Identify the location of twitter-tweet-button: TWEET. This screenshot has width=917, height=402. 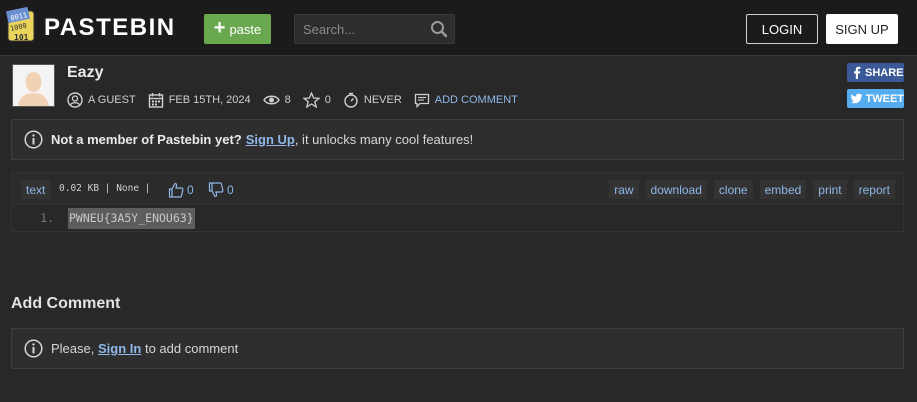
(875, 98).